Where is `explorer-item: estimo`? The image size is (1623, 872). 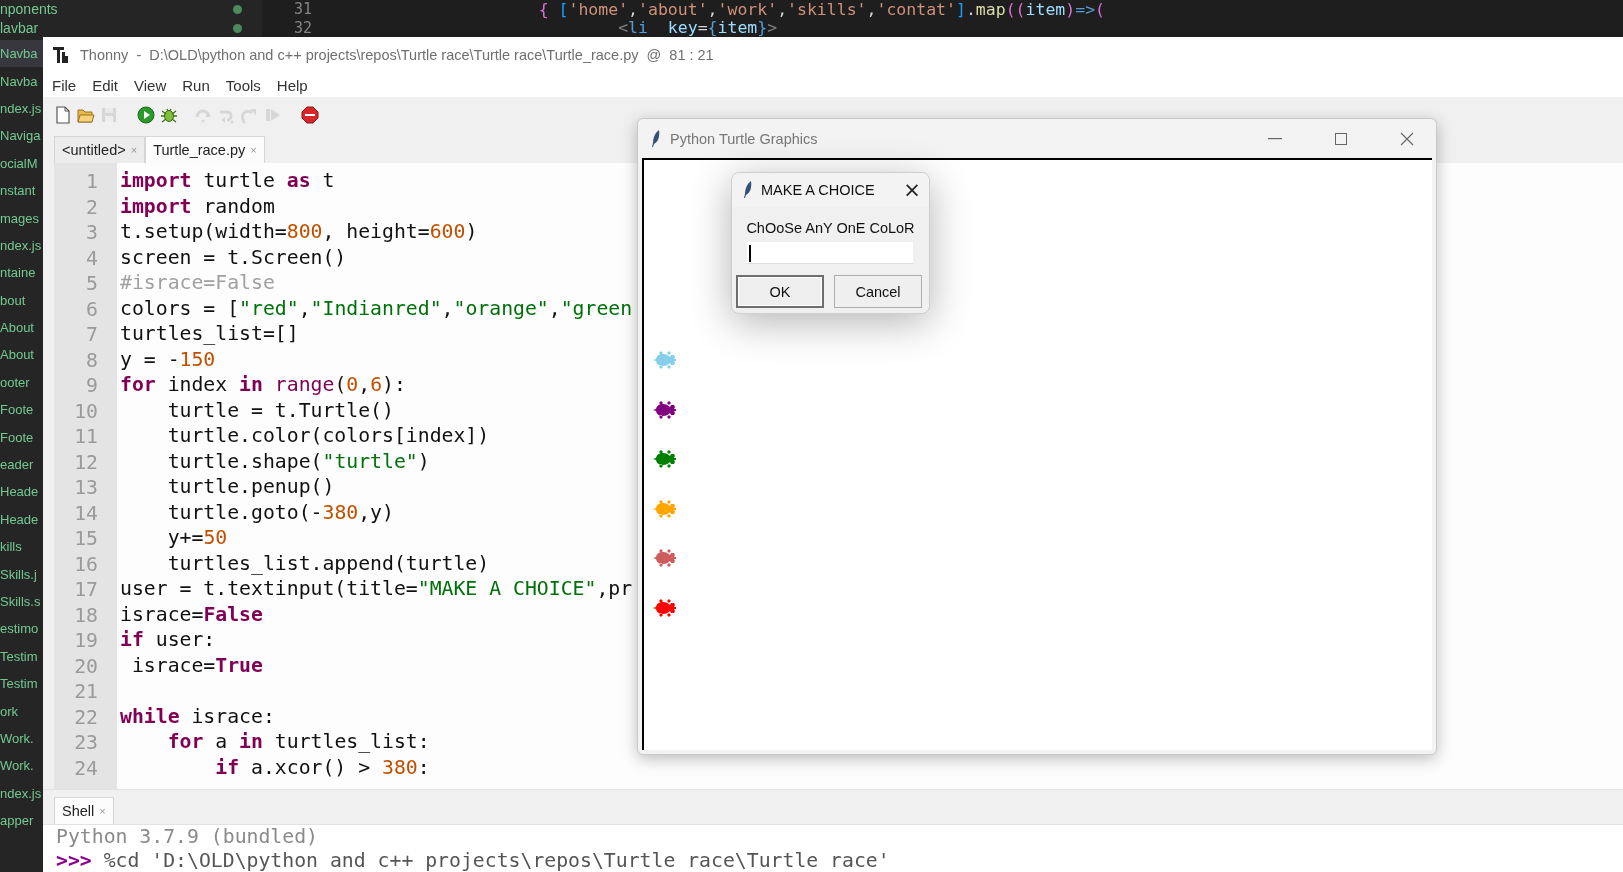
explorer-item: estimo is located at coordinates (21, 629).